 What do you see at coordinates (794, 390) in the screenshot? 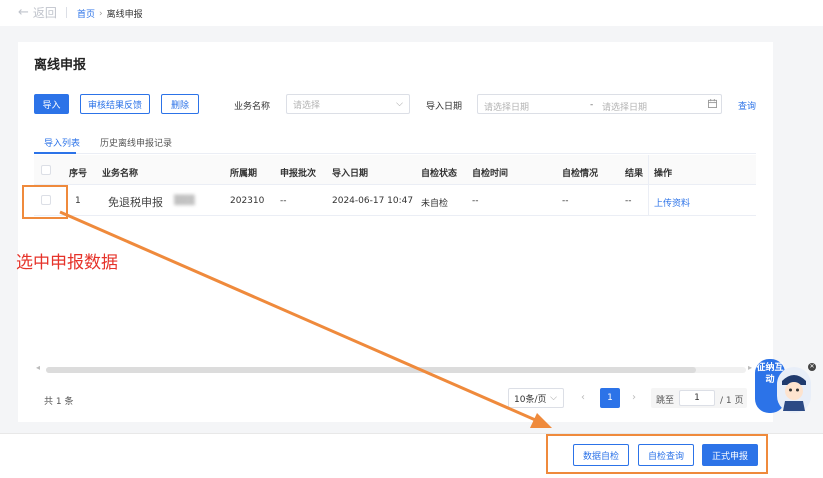
I see `mascot-avatar-icon` at bounding box center [794, 390].